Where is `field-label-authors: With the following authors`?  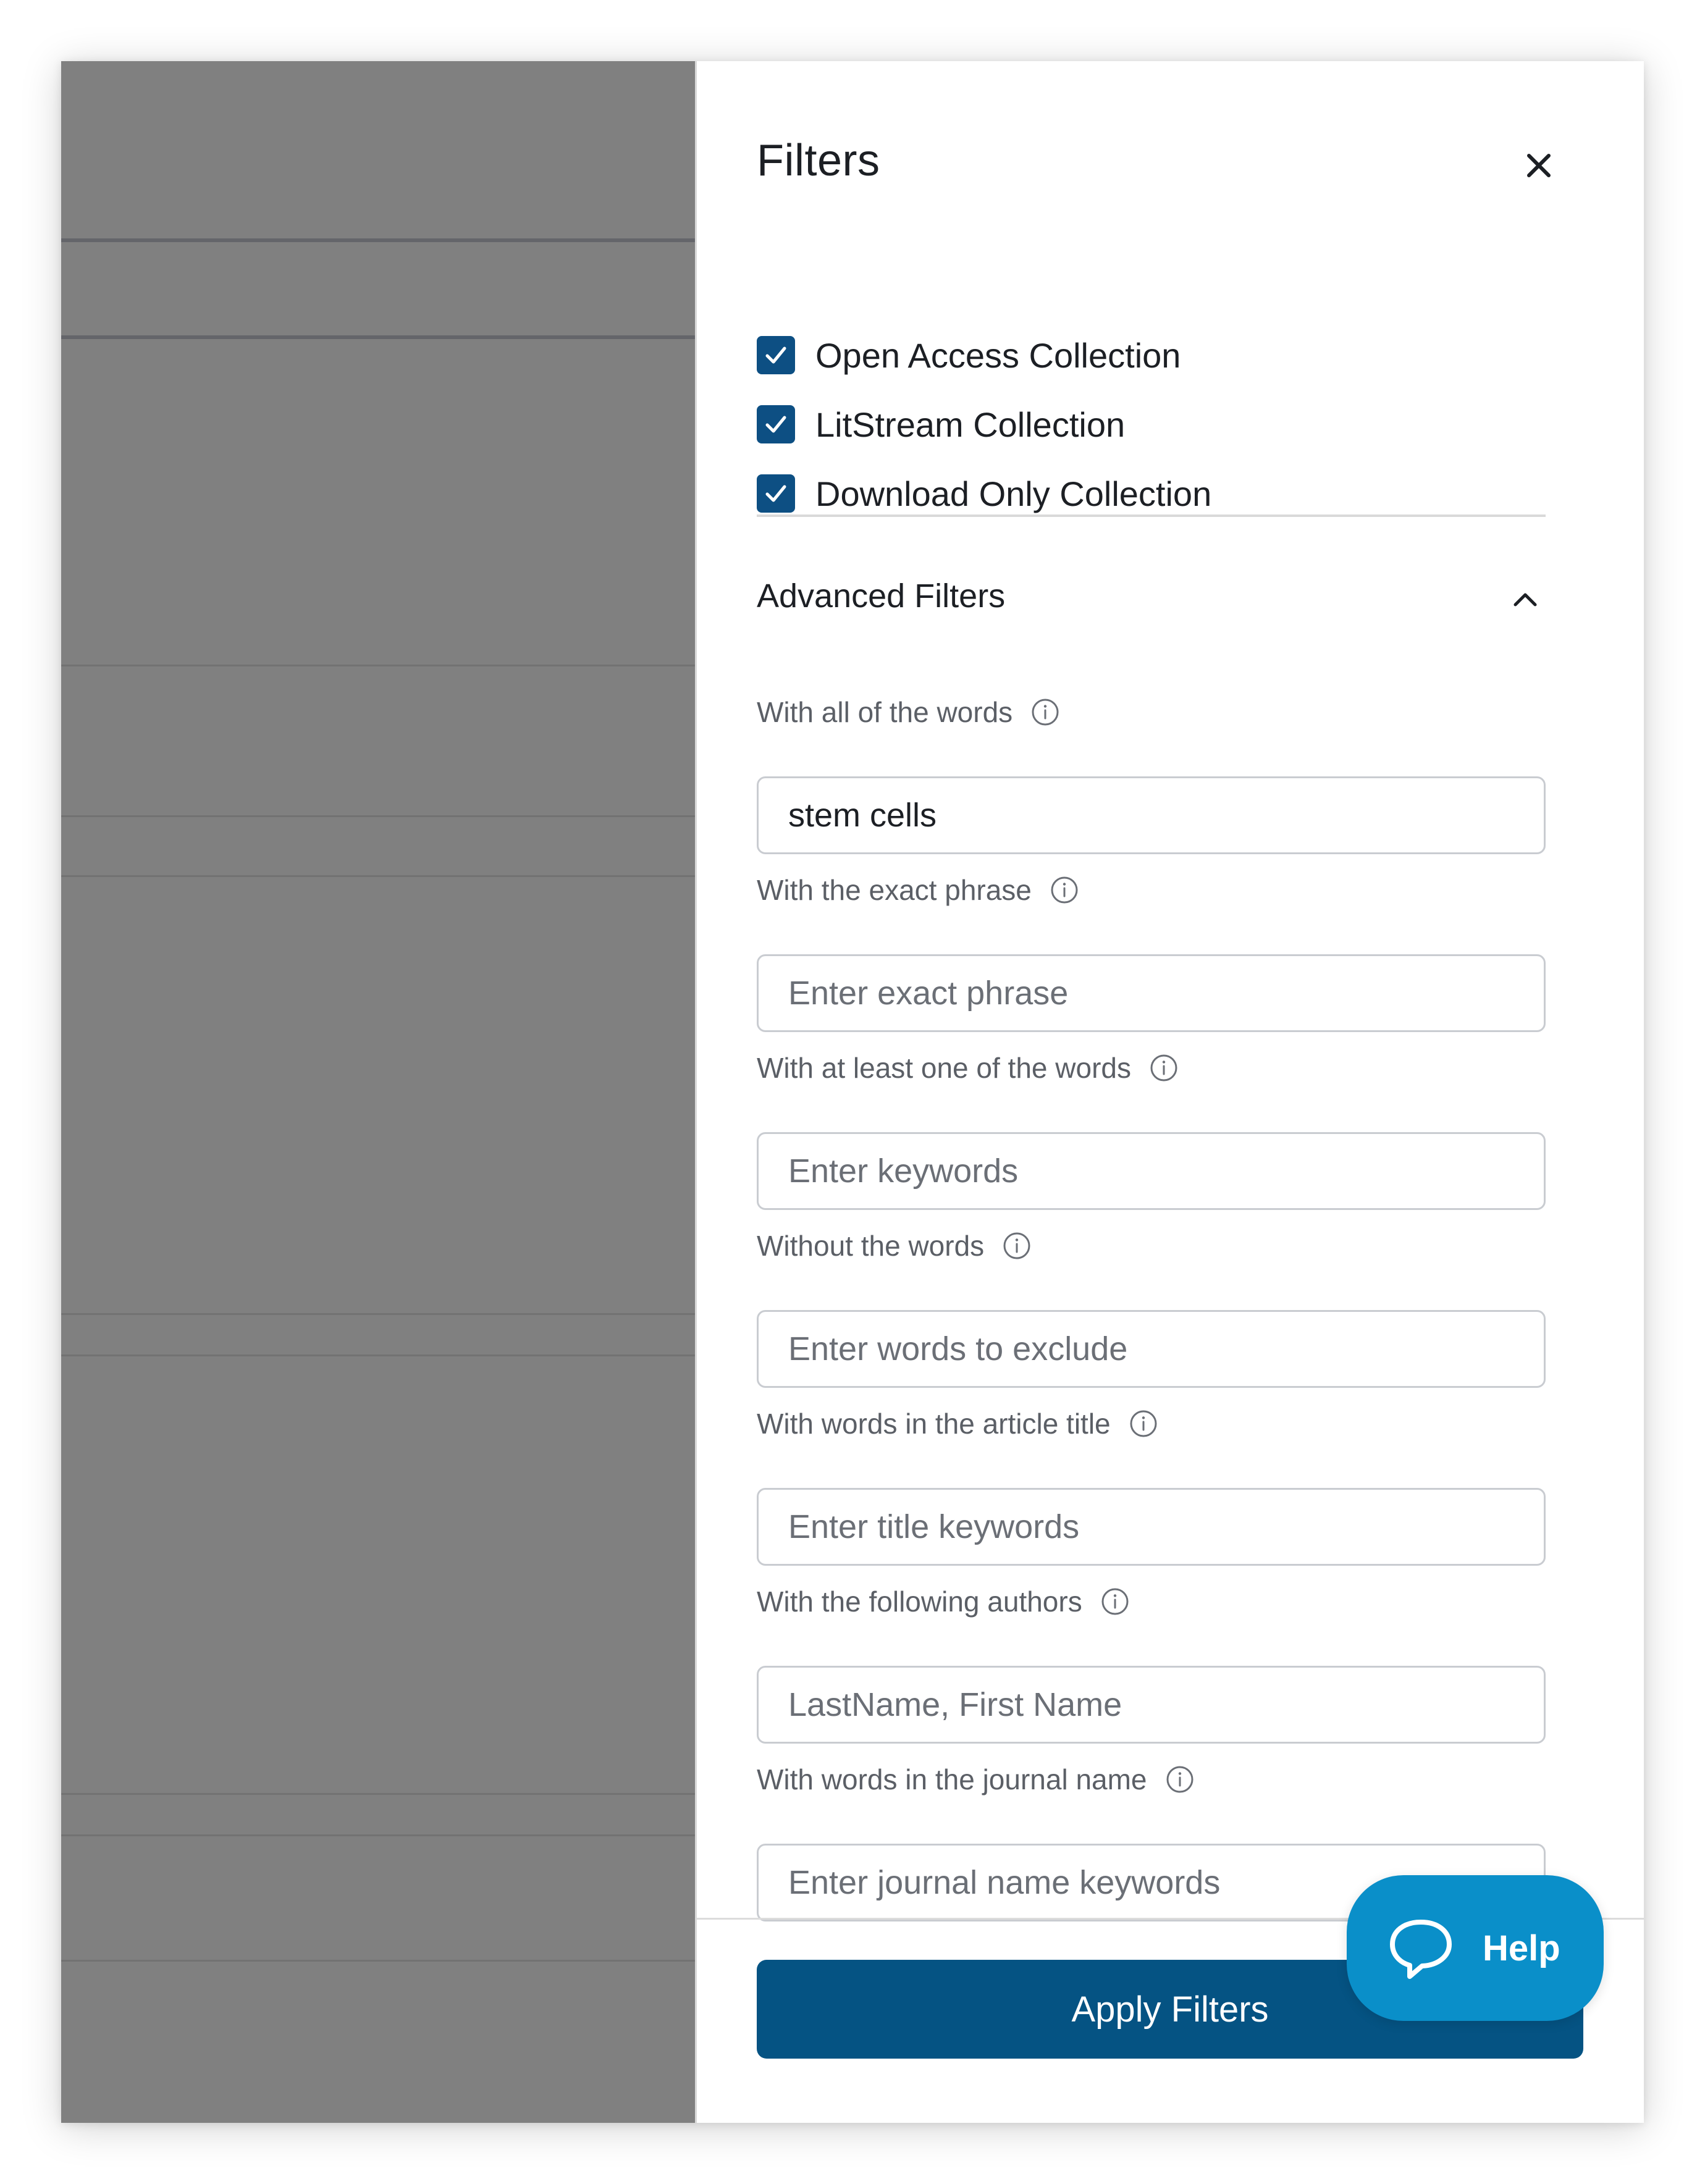
field-label-authors: With the following authors is located at coordinates (943, 1601).